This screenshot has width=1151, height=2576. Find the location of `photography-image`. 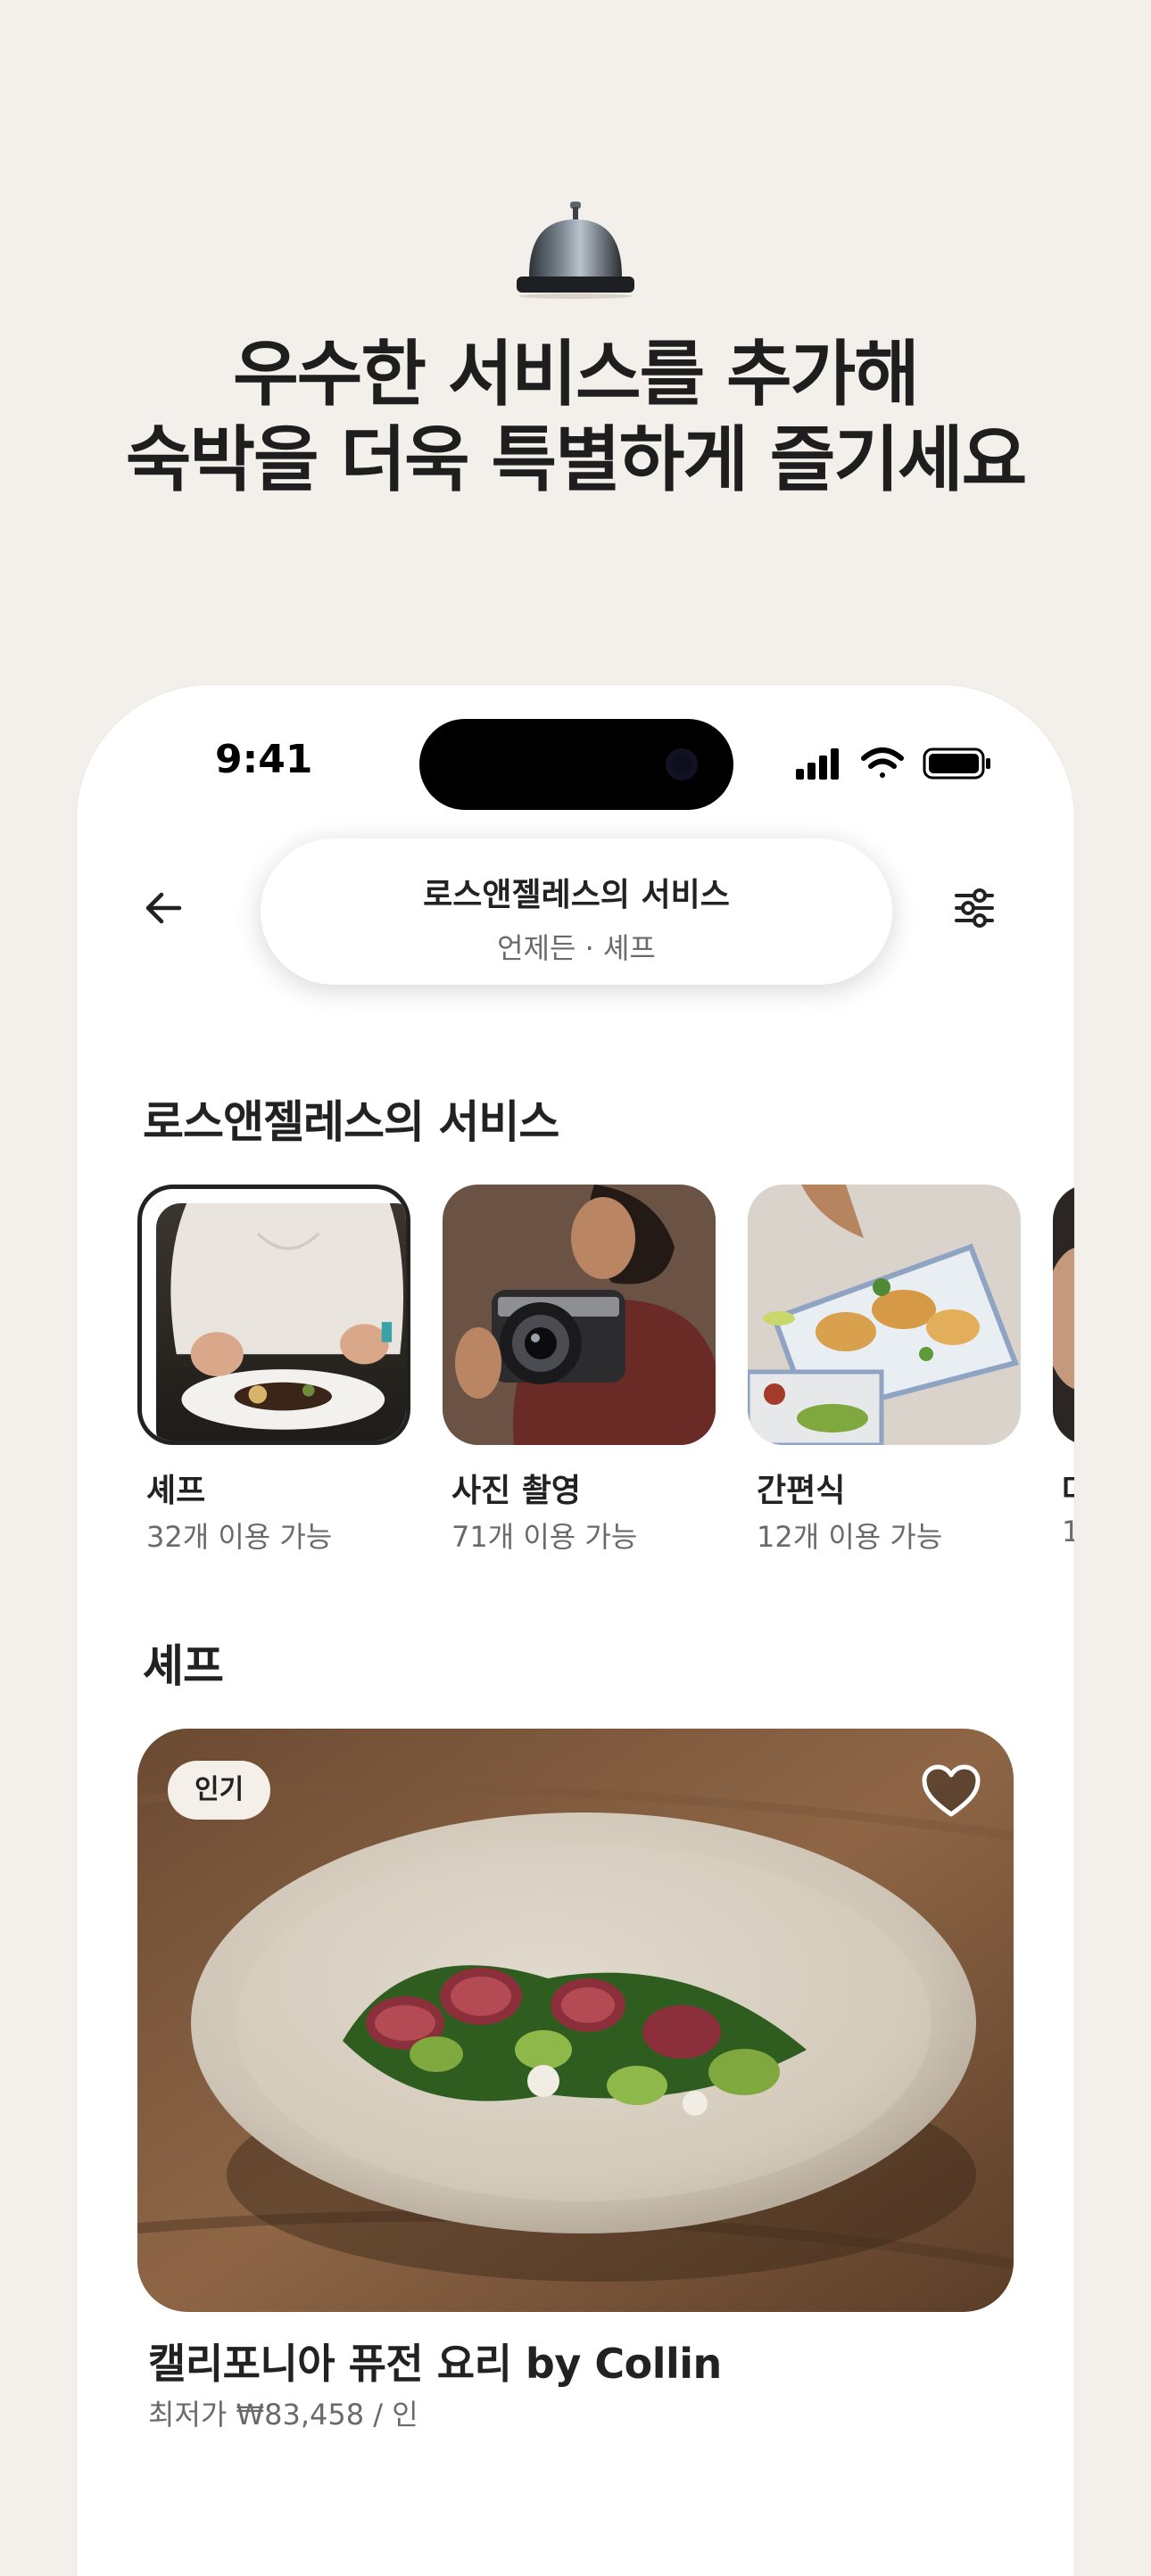

photography-image is located at coordinates (579, 1315).